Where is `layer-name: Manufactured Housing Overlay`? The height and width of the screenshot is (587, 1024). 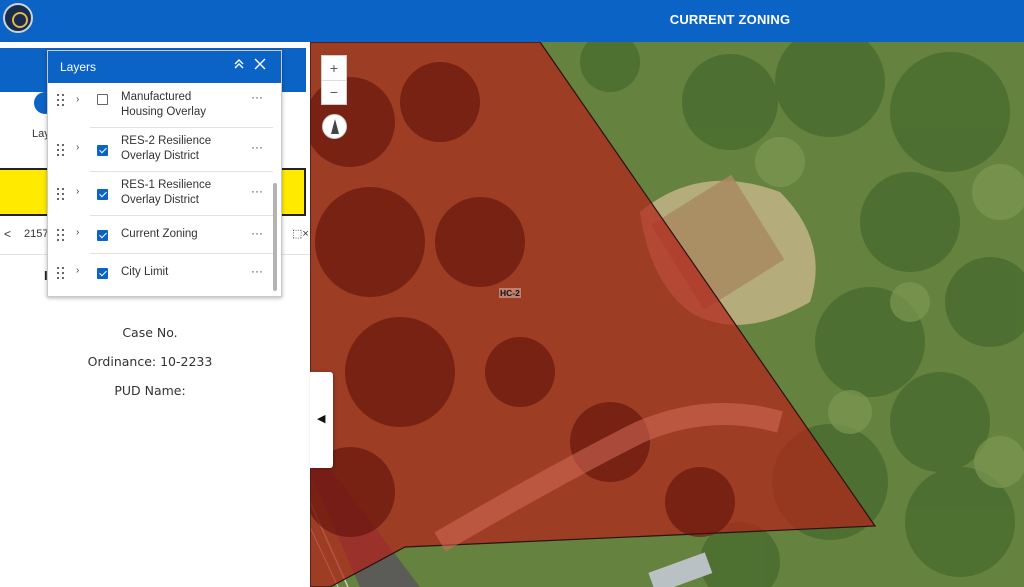 layer-name: Manufactured Housing Overlay is located at coordinates (164, 104).